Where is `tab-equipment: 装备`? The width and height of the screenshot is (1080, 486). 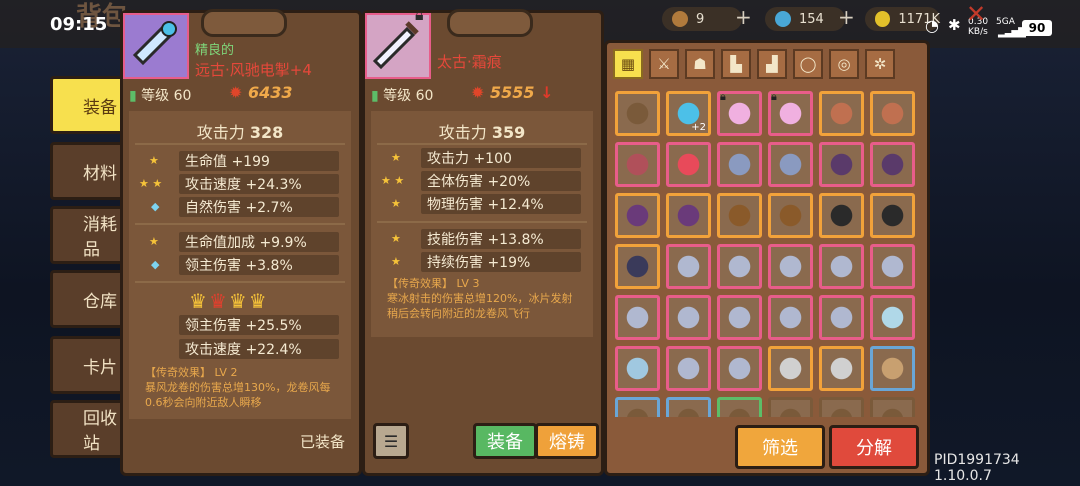 tab-equipment: 装备 is located at coordinates (90, 105).